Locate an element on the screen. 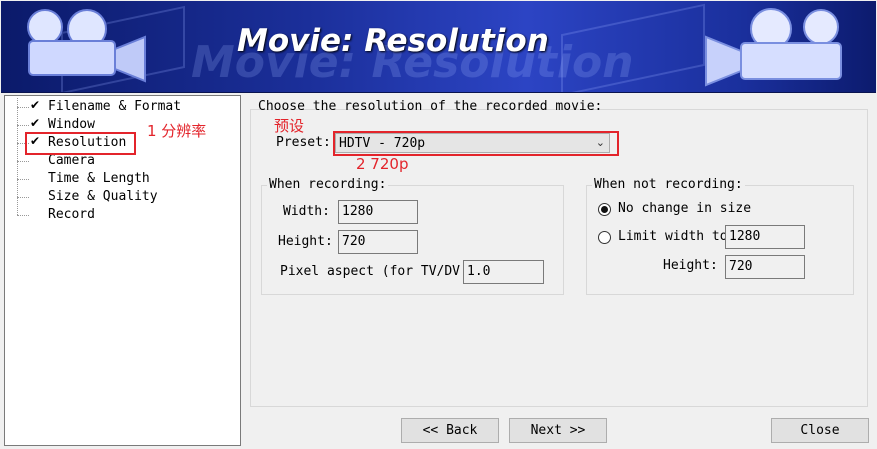 The height and width of the screenshot is (449, 877). limit-width-radio is located at coordinates (604, 237).